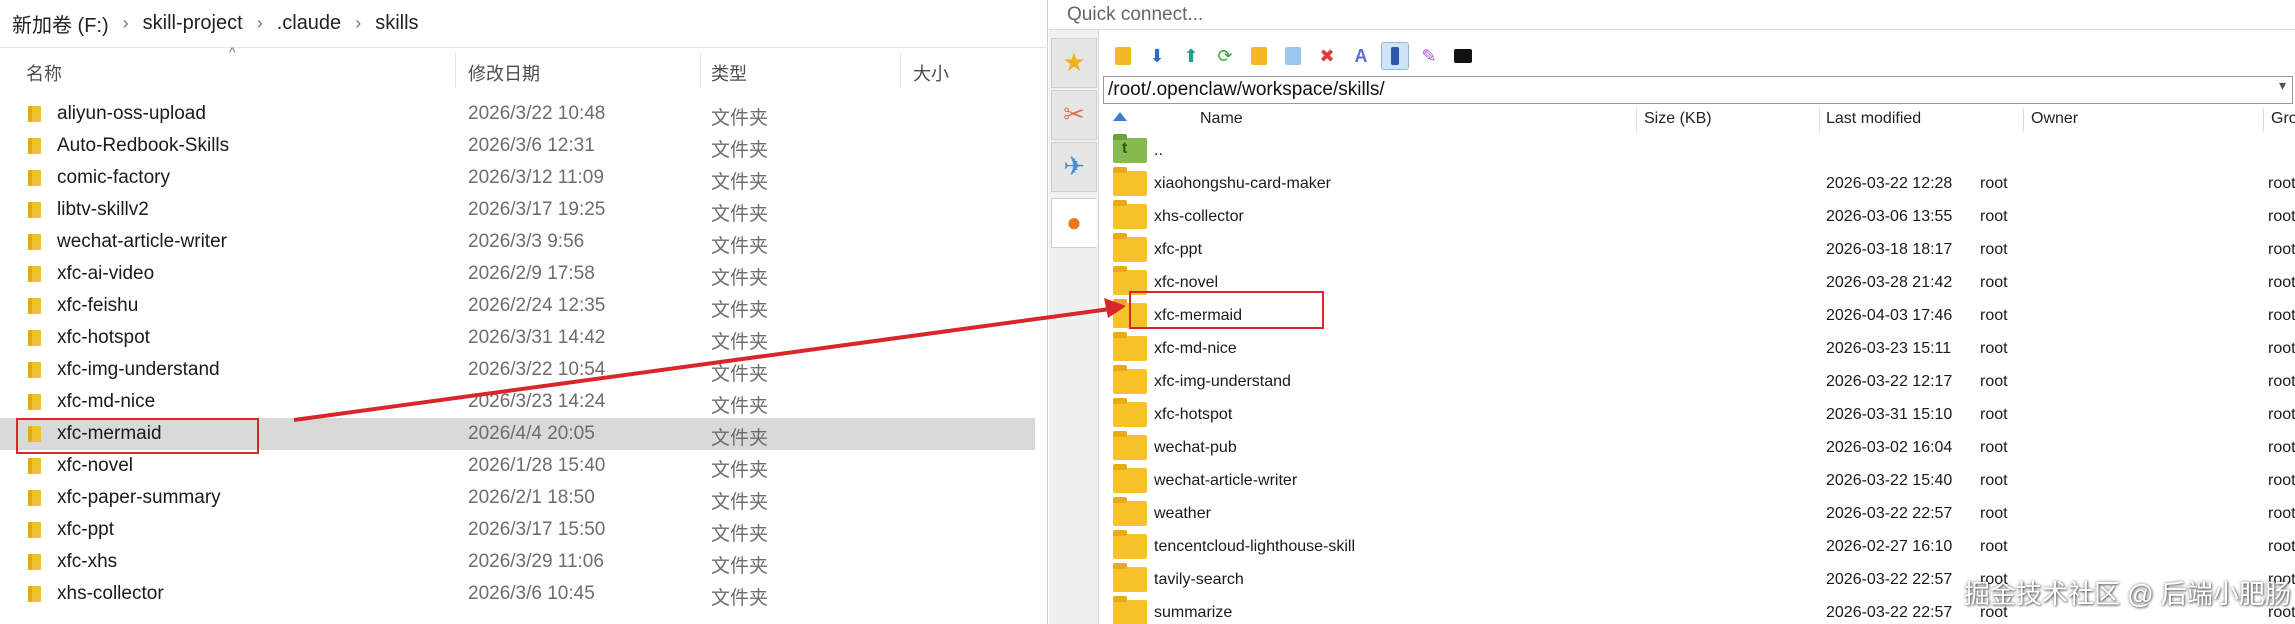 This screenshot has height=624, width=2295. Describe the element at coordinates (2283, 119) in the screenshot. I see `remote-column-group: Group` at that location.